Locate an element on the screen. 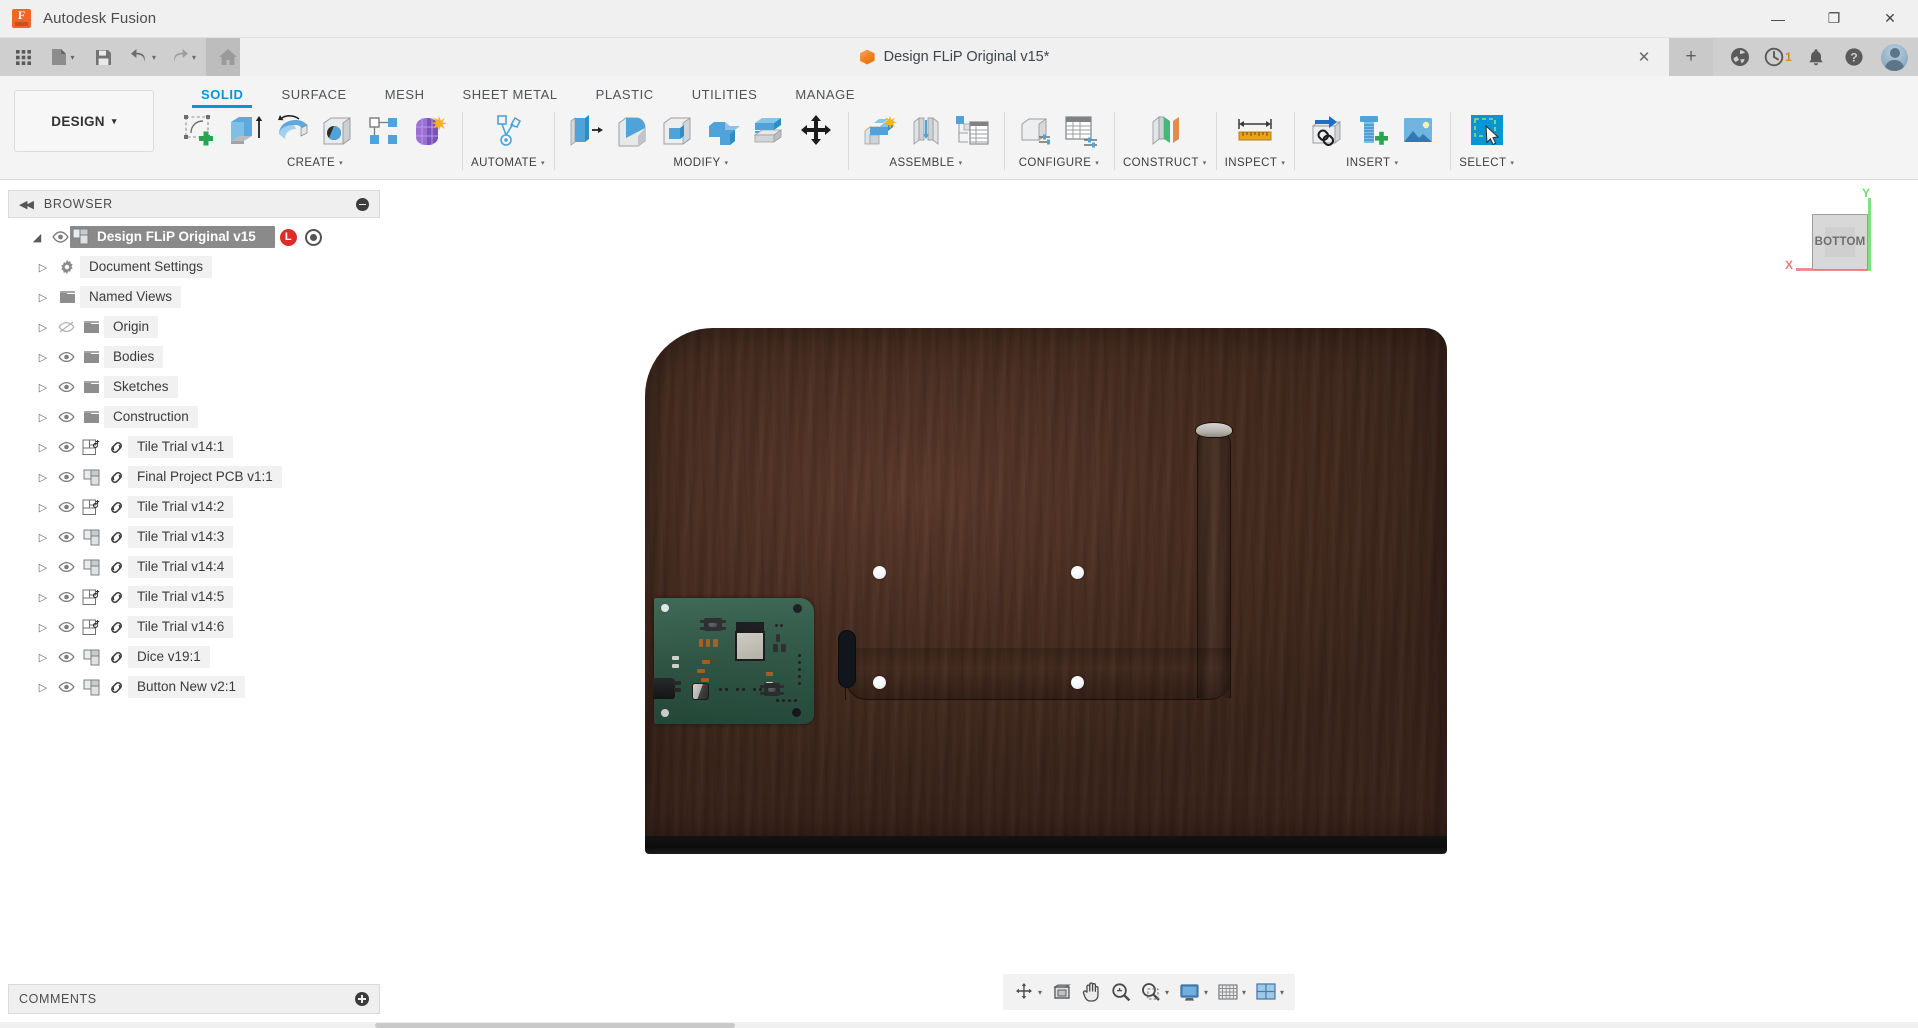 This screenshot has height=1028, width=1918. configuration-table-icon is located at coordinates (1082, 131).